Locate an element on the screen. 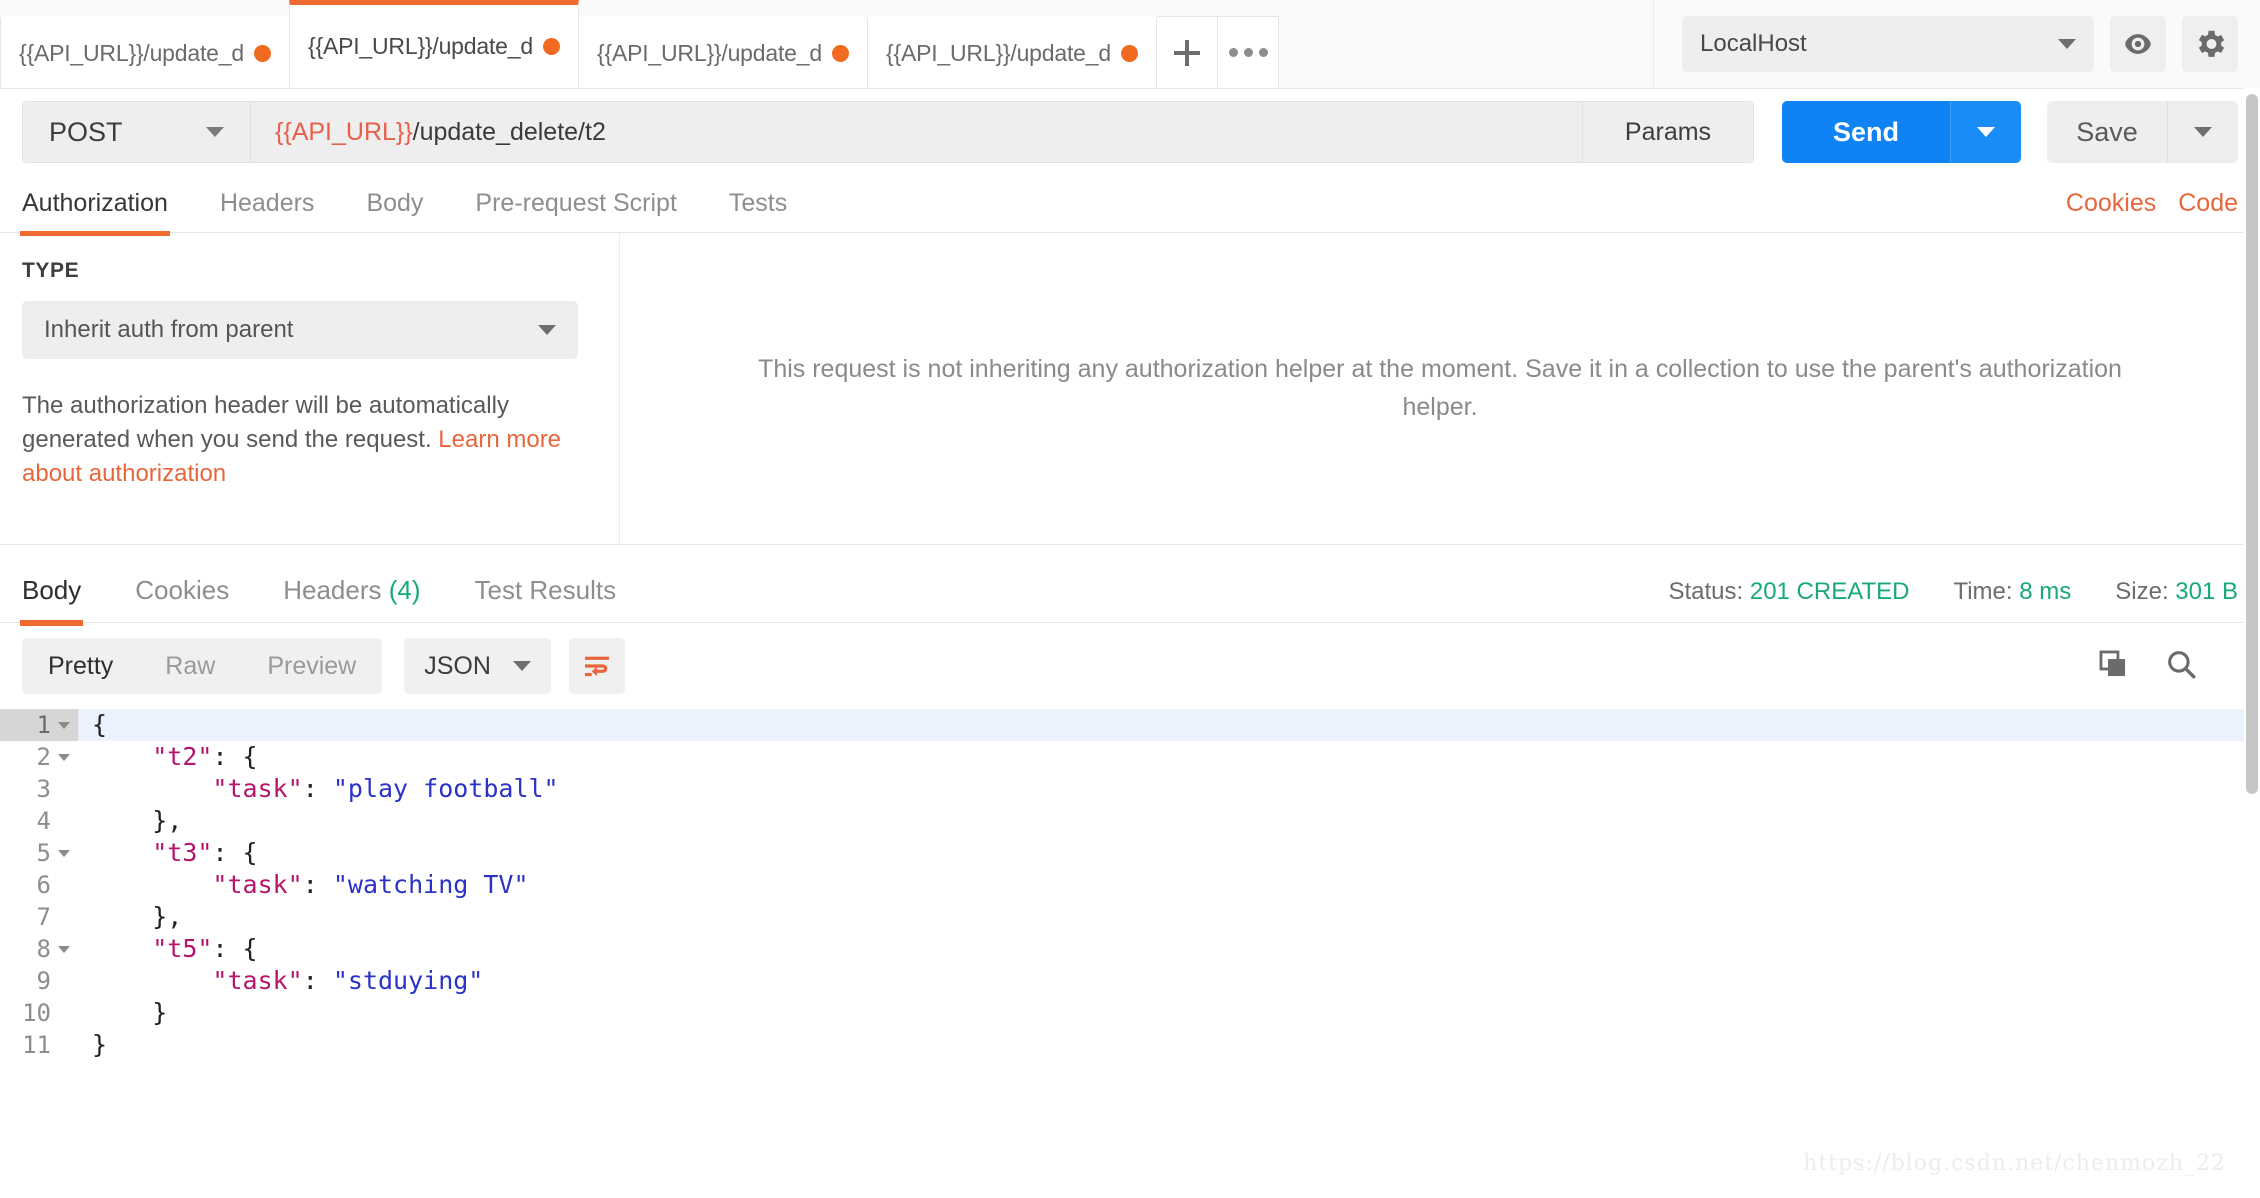 This screenshot has height=1198, width=2260. code-line: 2 "t2": { is located at coordinates (1130, 757).